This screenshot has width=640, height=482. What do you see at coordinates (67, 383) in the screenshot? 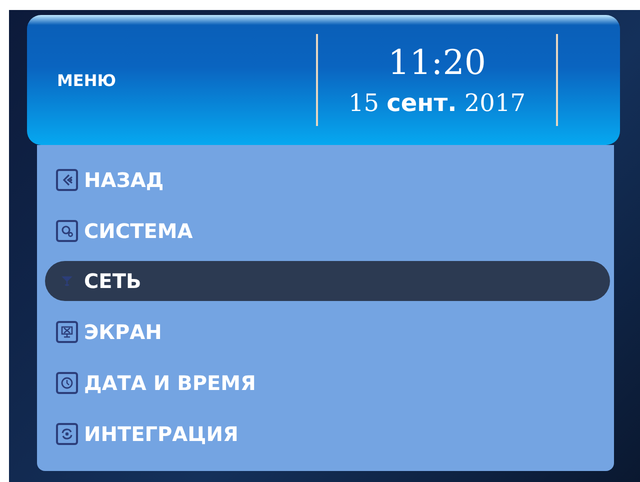
I see `clock-icon` at bounding box center [67, 383].